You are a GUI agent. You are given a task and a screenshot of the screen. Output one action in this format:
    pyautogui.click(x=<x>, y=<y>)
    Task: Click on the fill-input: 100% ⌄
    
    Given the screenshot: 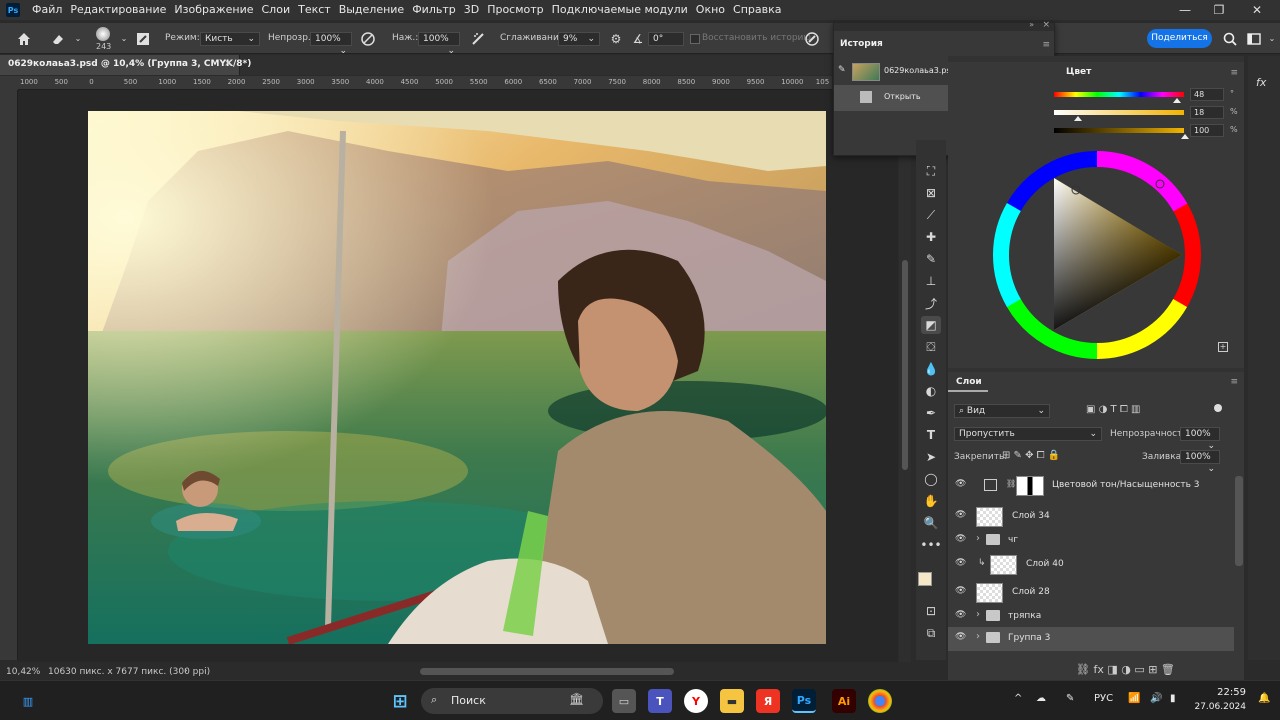 What is the action you would take?
    pyautogui.click(x=1200, y=462)
    